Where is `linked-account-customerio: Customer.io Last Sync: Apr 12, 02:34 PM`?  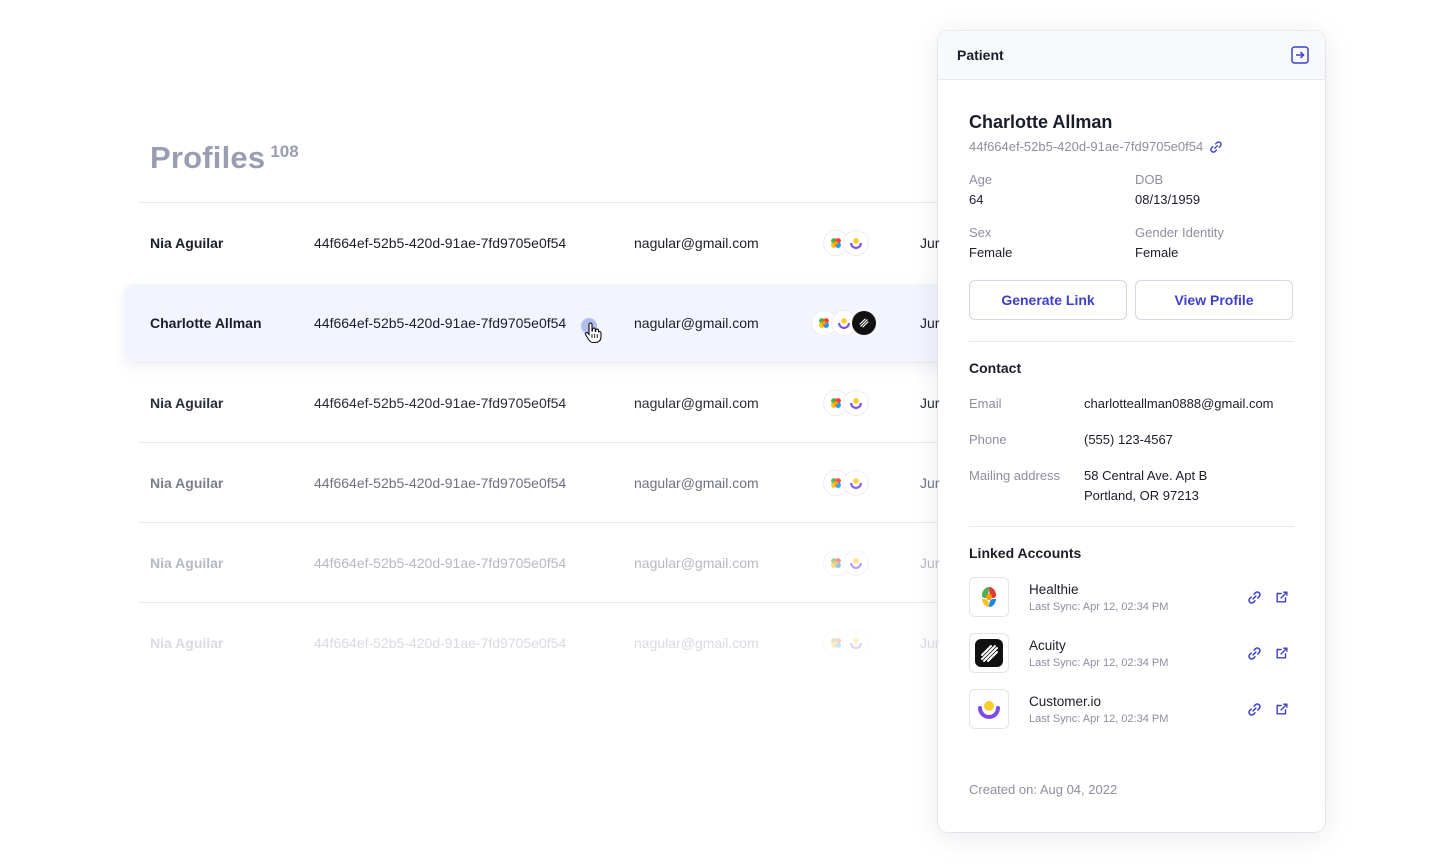 linked-account-customerio: Customer.io Last Sync: Apr 12, 02:34 PM is located at coordinates (1131, 709).